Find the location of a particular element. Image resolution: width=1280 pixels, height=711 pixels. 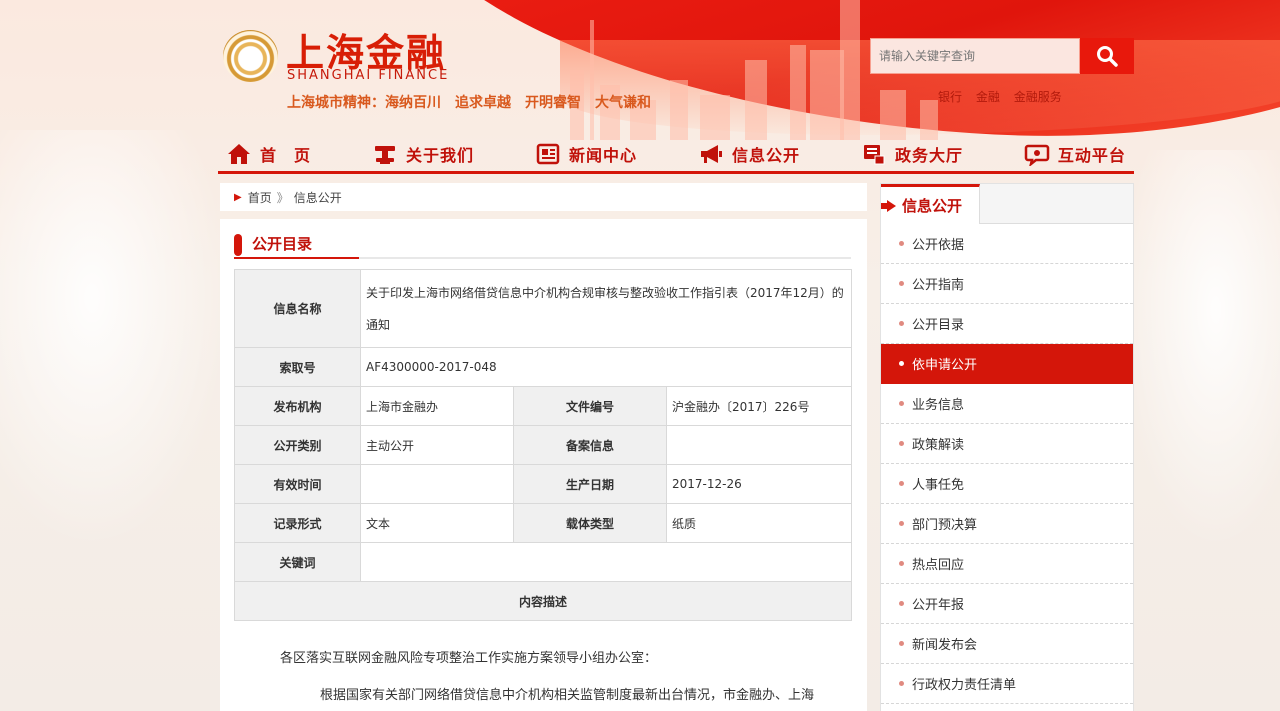

main-nav: 首 页 关于我们 新闻中心 信息公开 政务大厅 互动平台 is located at coordinates (676, 155).